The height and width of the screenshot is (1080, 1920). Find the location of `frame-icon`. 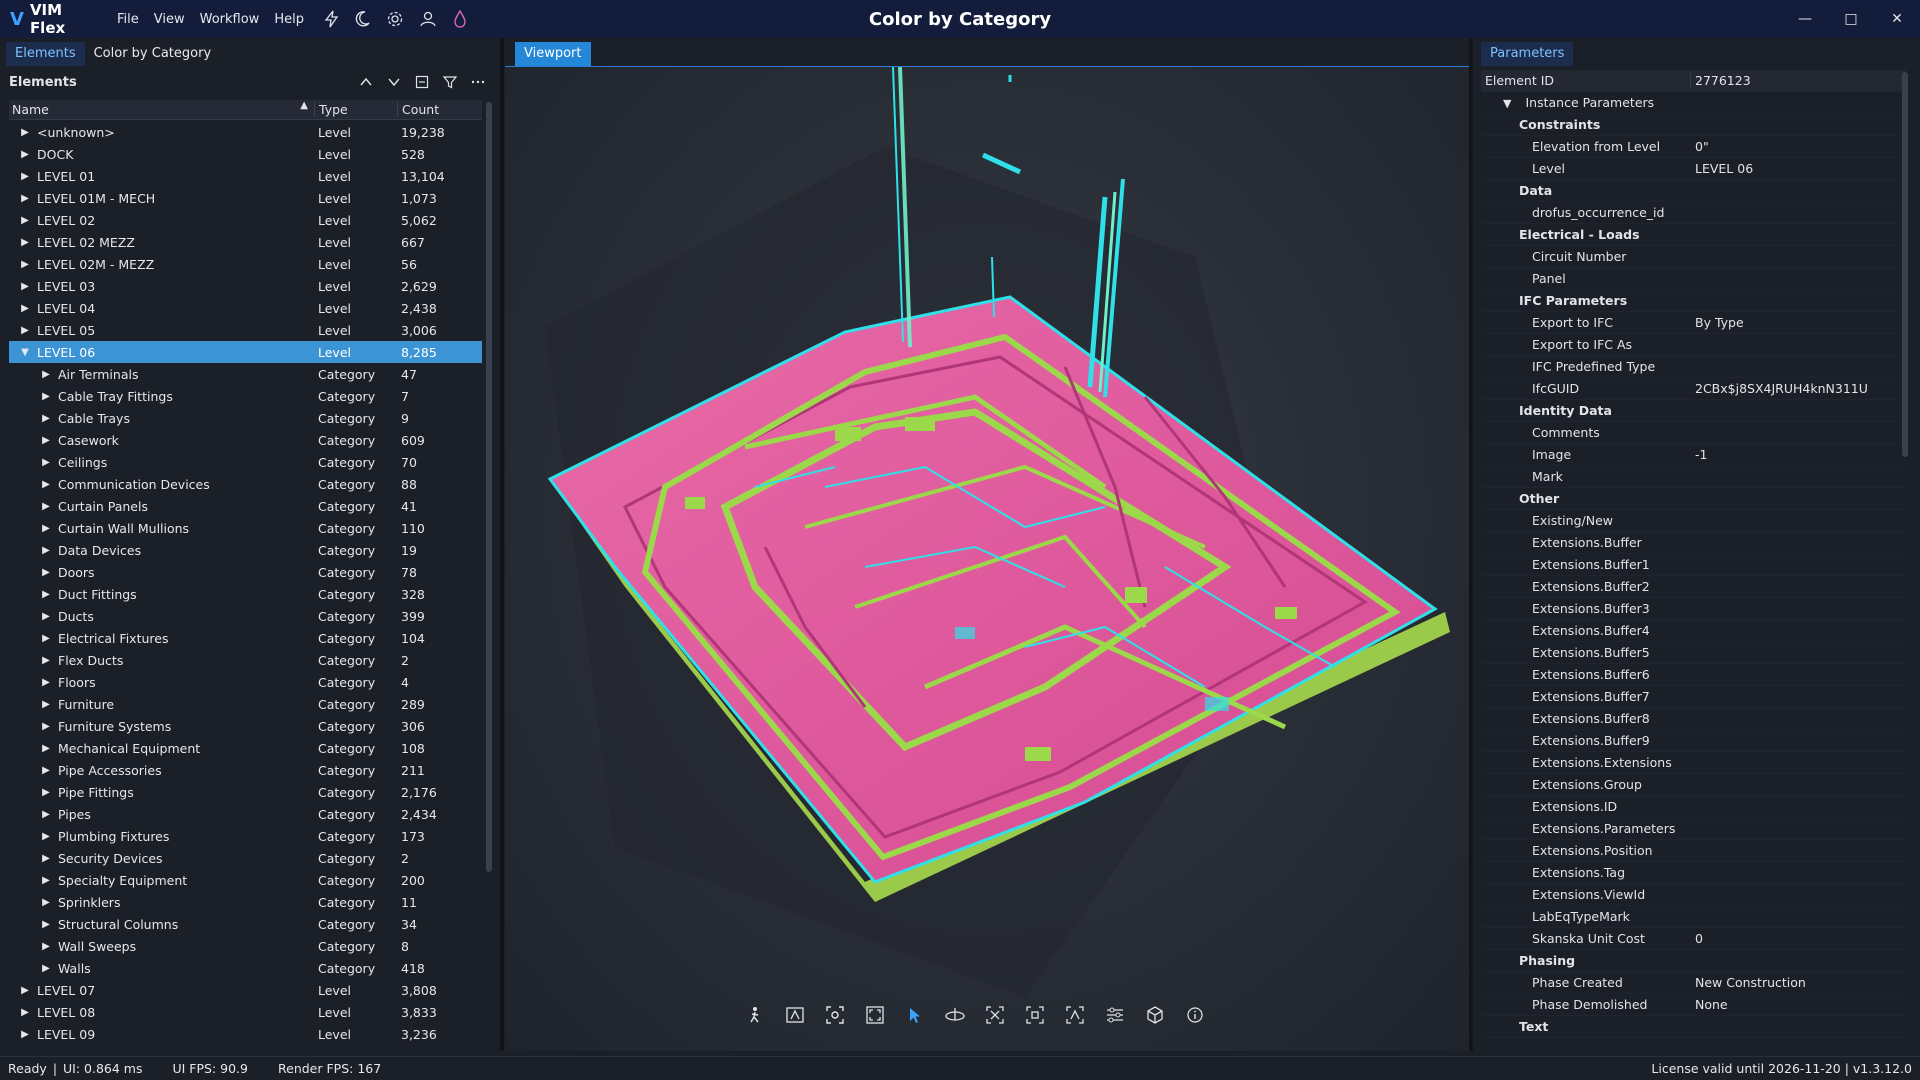

frame-icon is located at coordinates (1035, 1015).